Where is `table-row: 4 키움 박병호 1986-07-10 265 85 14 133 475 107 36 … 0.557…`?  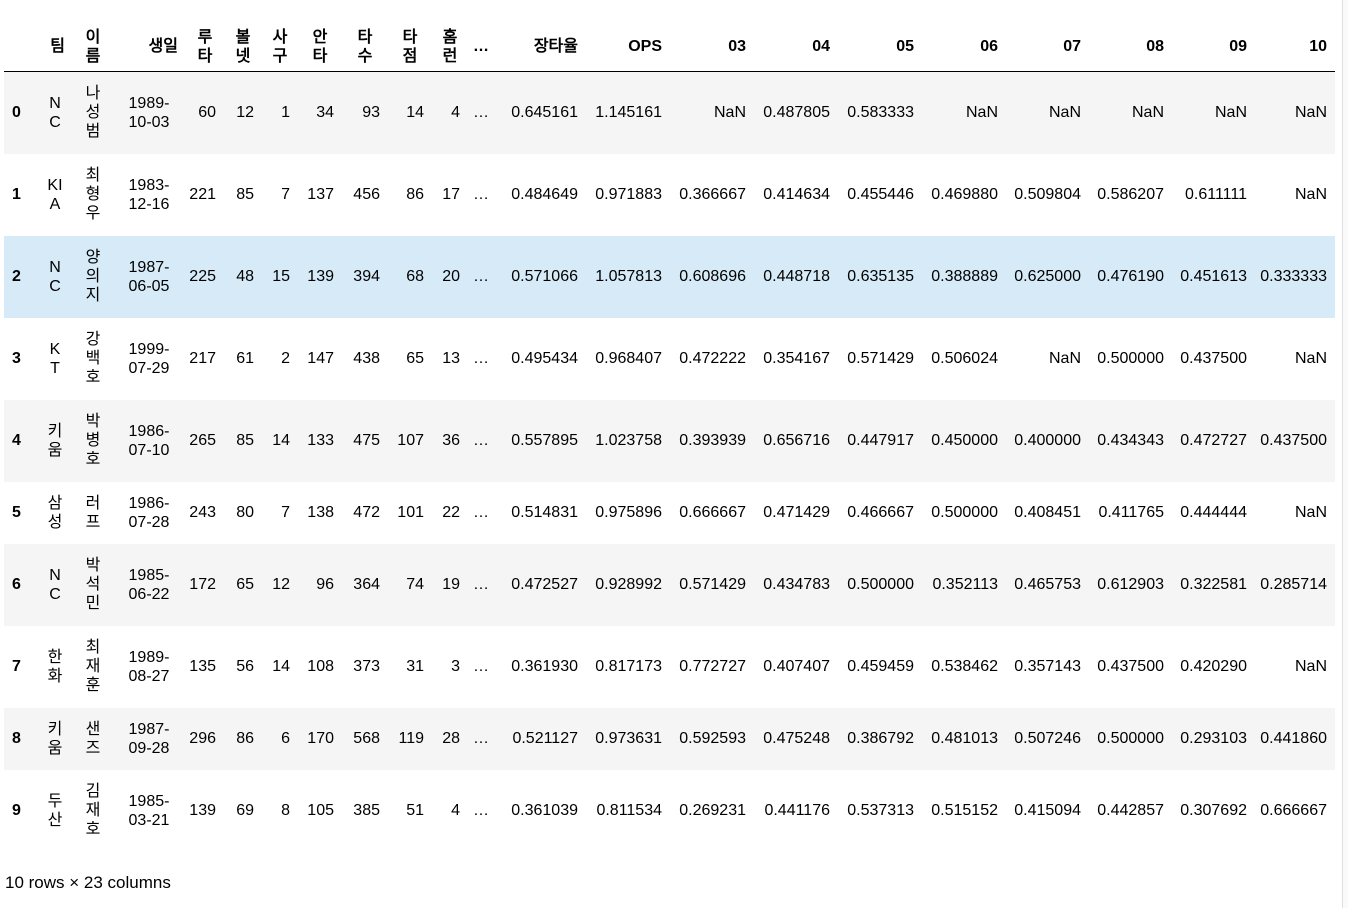
table-row: 4 키움 박병호 1986-07-10 265 85 14 133 475 107 36 … 0.557… is located at coordinates (669, 440).